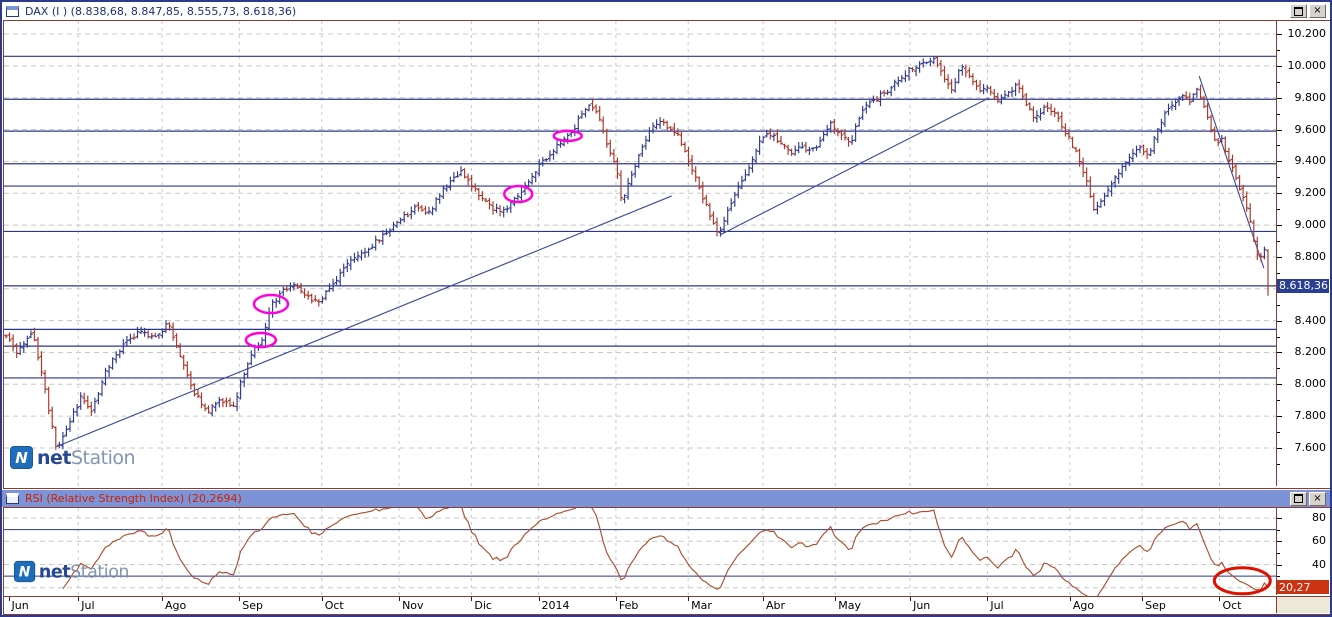 This screenshot has width=1332, height=617. What do you see at coordinates (1303, 604) in the screenshot?
I see `axis-corner-filler` at bounding box center [1303, 604].